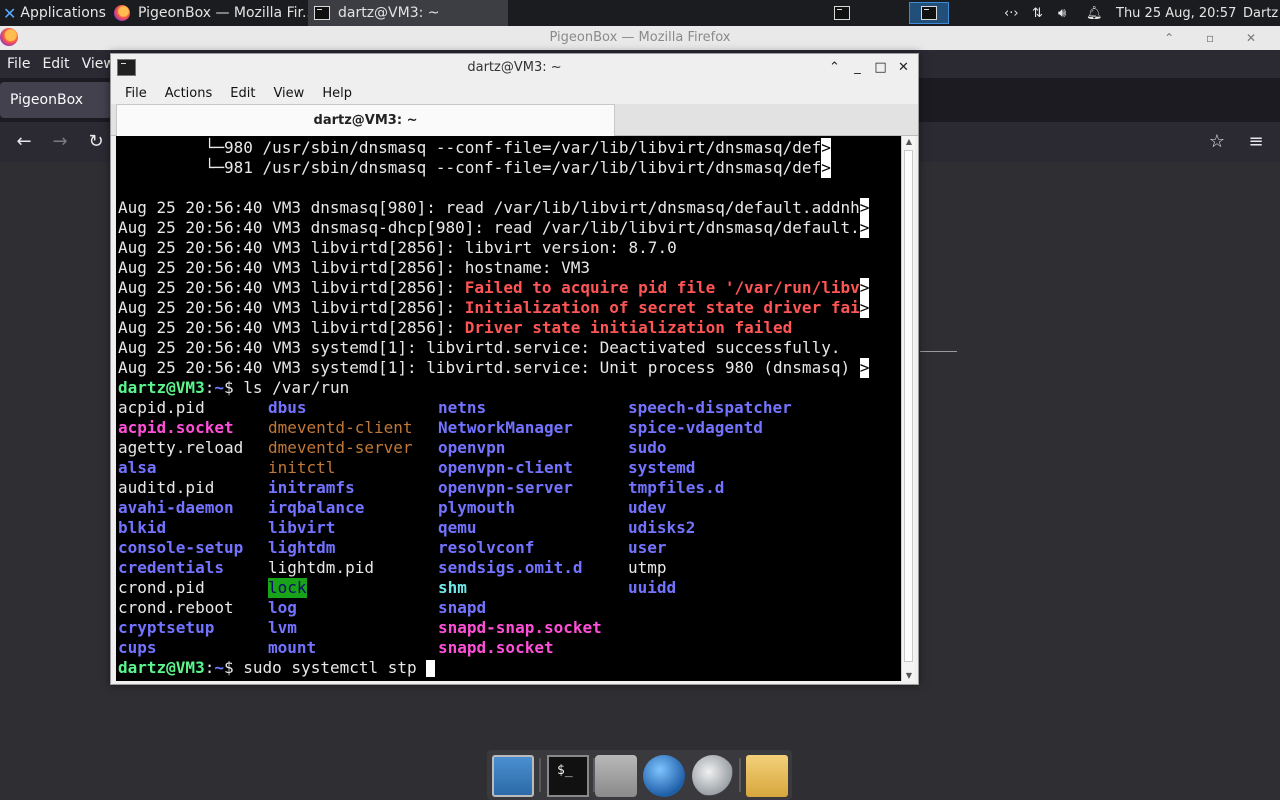  I want to click on file-manager-icon, so click(767, 776).